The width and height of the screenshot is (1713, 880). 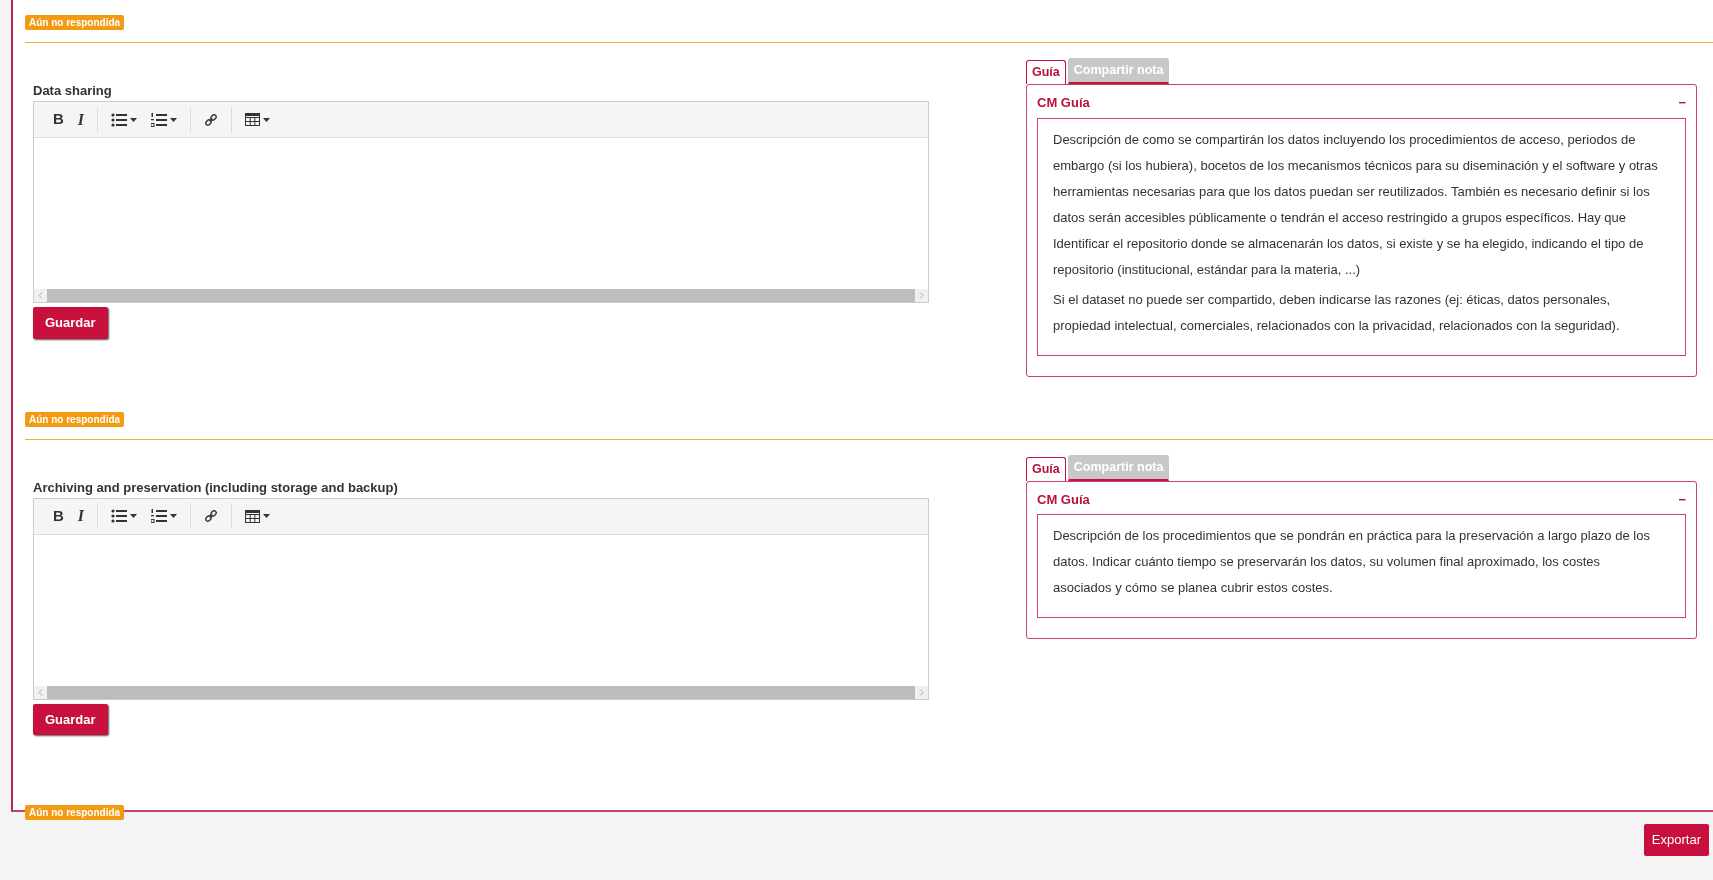 What do you see at coordinates (1356, 204) in the screenshot?
I see `guide-paragraph: Descripción de como se compartirán los datos incluyendo los procedimientos de acceso, periodos de embargo (si los hubiera), bocetos de los mecanismos técnicos para su diseminación y el software y otras herramientas necesarias para que los datos puedan ser reutilizados. También es necesario definir si los datos serán accesibles públicamente o tendrán el acceso restringido a grupos específicos. Hay que Identificar el repositorio donde se almacenarán los datos, si existe y se ha elegido, indicando el tipo de repositorio (institucional, estándar para la materia, ...)` at bounding box center [1356, 204].